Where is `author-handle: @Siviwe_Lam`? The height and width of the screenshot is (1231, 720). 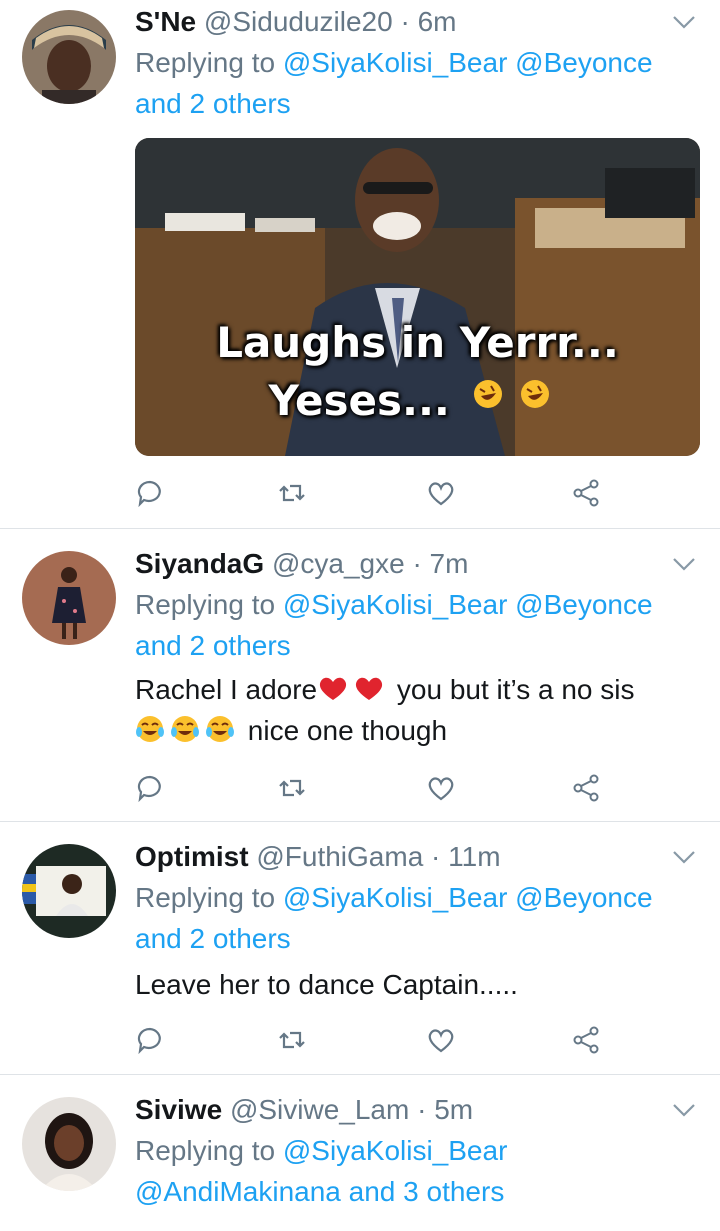
author-handle: @Siviwe_Lam is located at coordinates (319, 1109).